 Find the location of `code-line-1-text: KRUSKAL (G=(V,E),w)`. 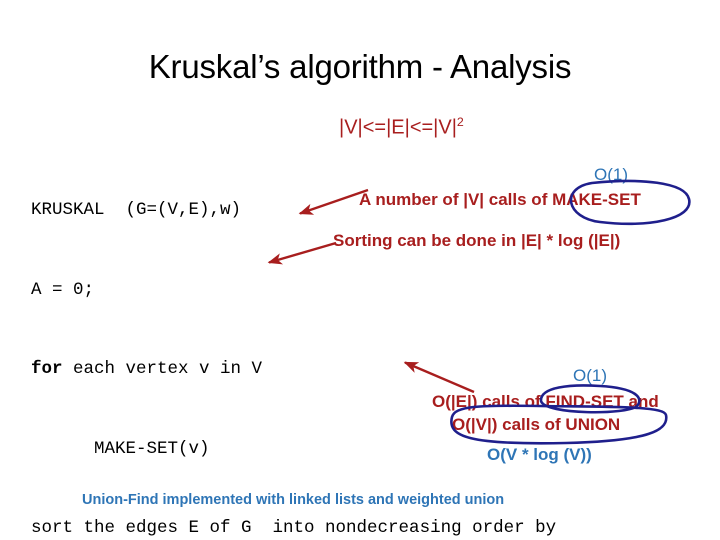

code-line-1-text: KRUSKAL (G=(V,E),w) is located at coordinates (136, 210).